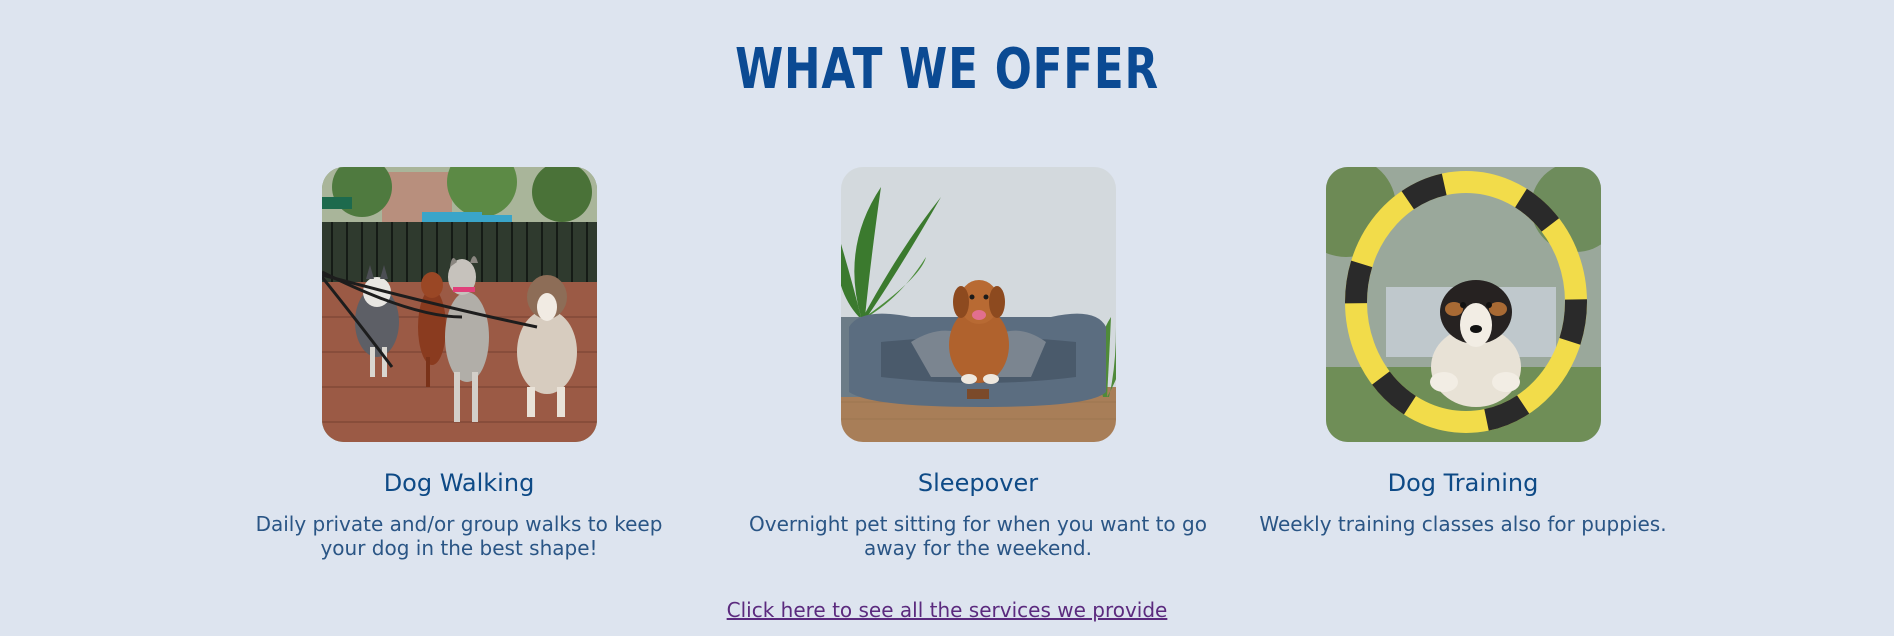  I want to click on service-title: Sleepover, so click(978, 483).